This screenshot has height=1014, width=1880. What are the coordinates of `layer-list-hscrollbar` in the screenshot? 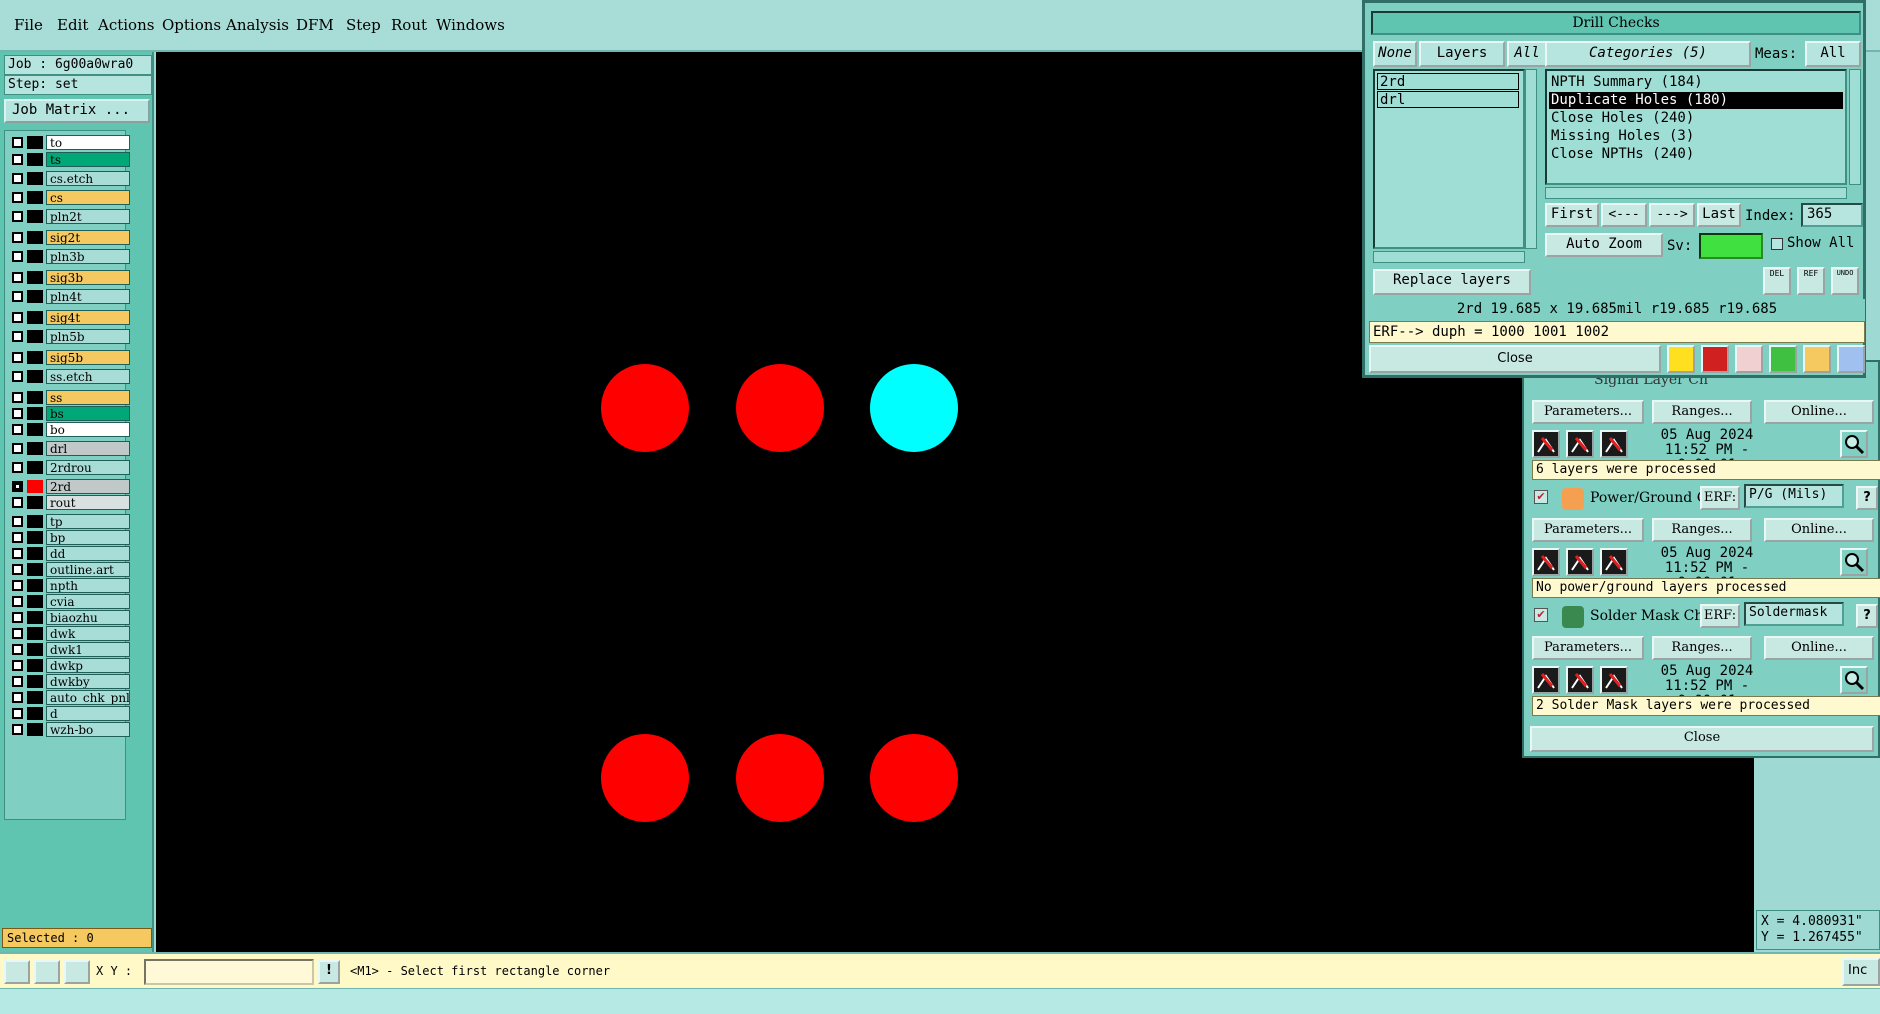 It's located at (1449, 257).